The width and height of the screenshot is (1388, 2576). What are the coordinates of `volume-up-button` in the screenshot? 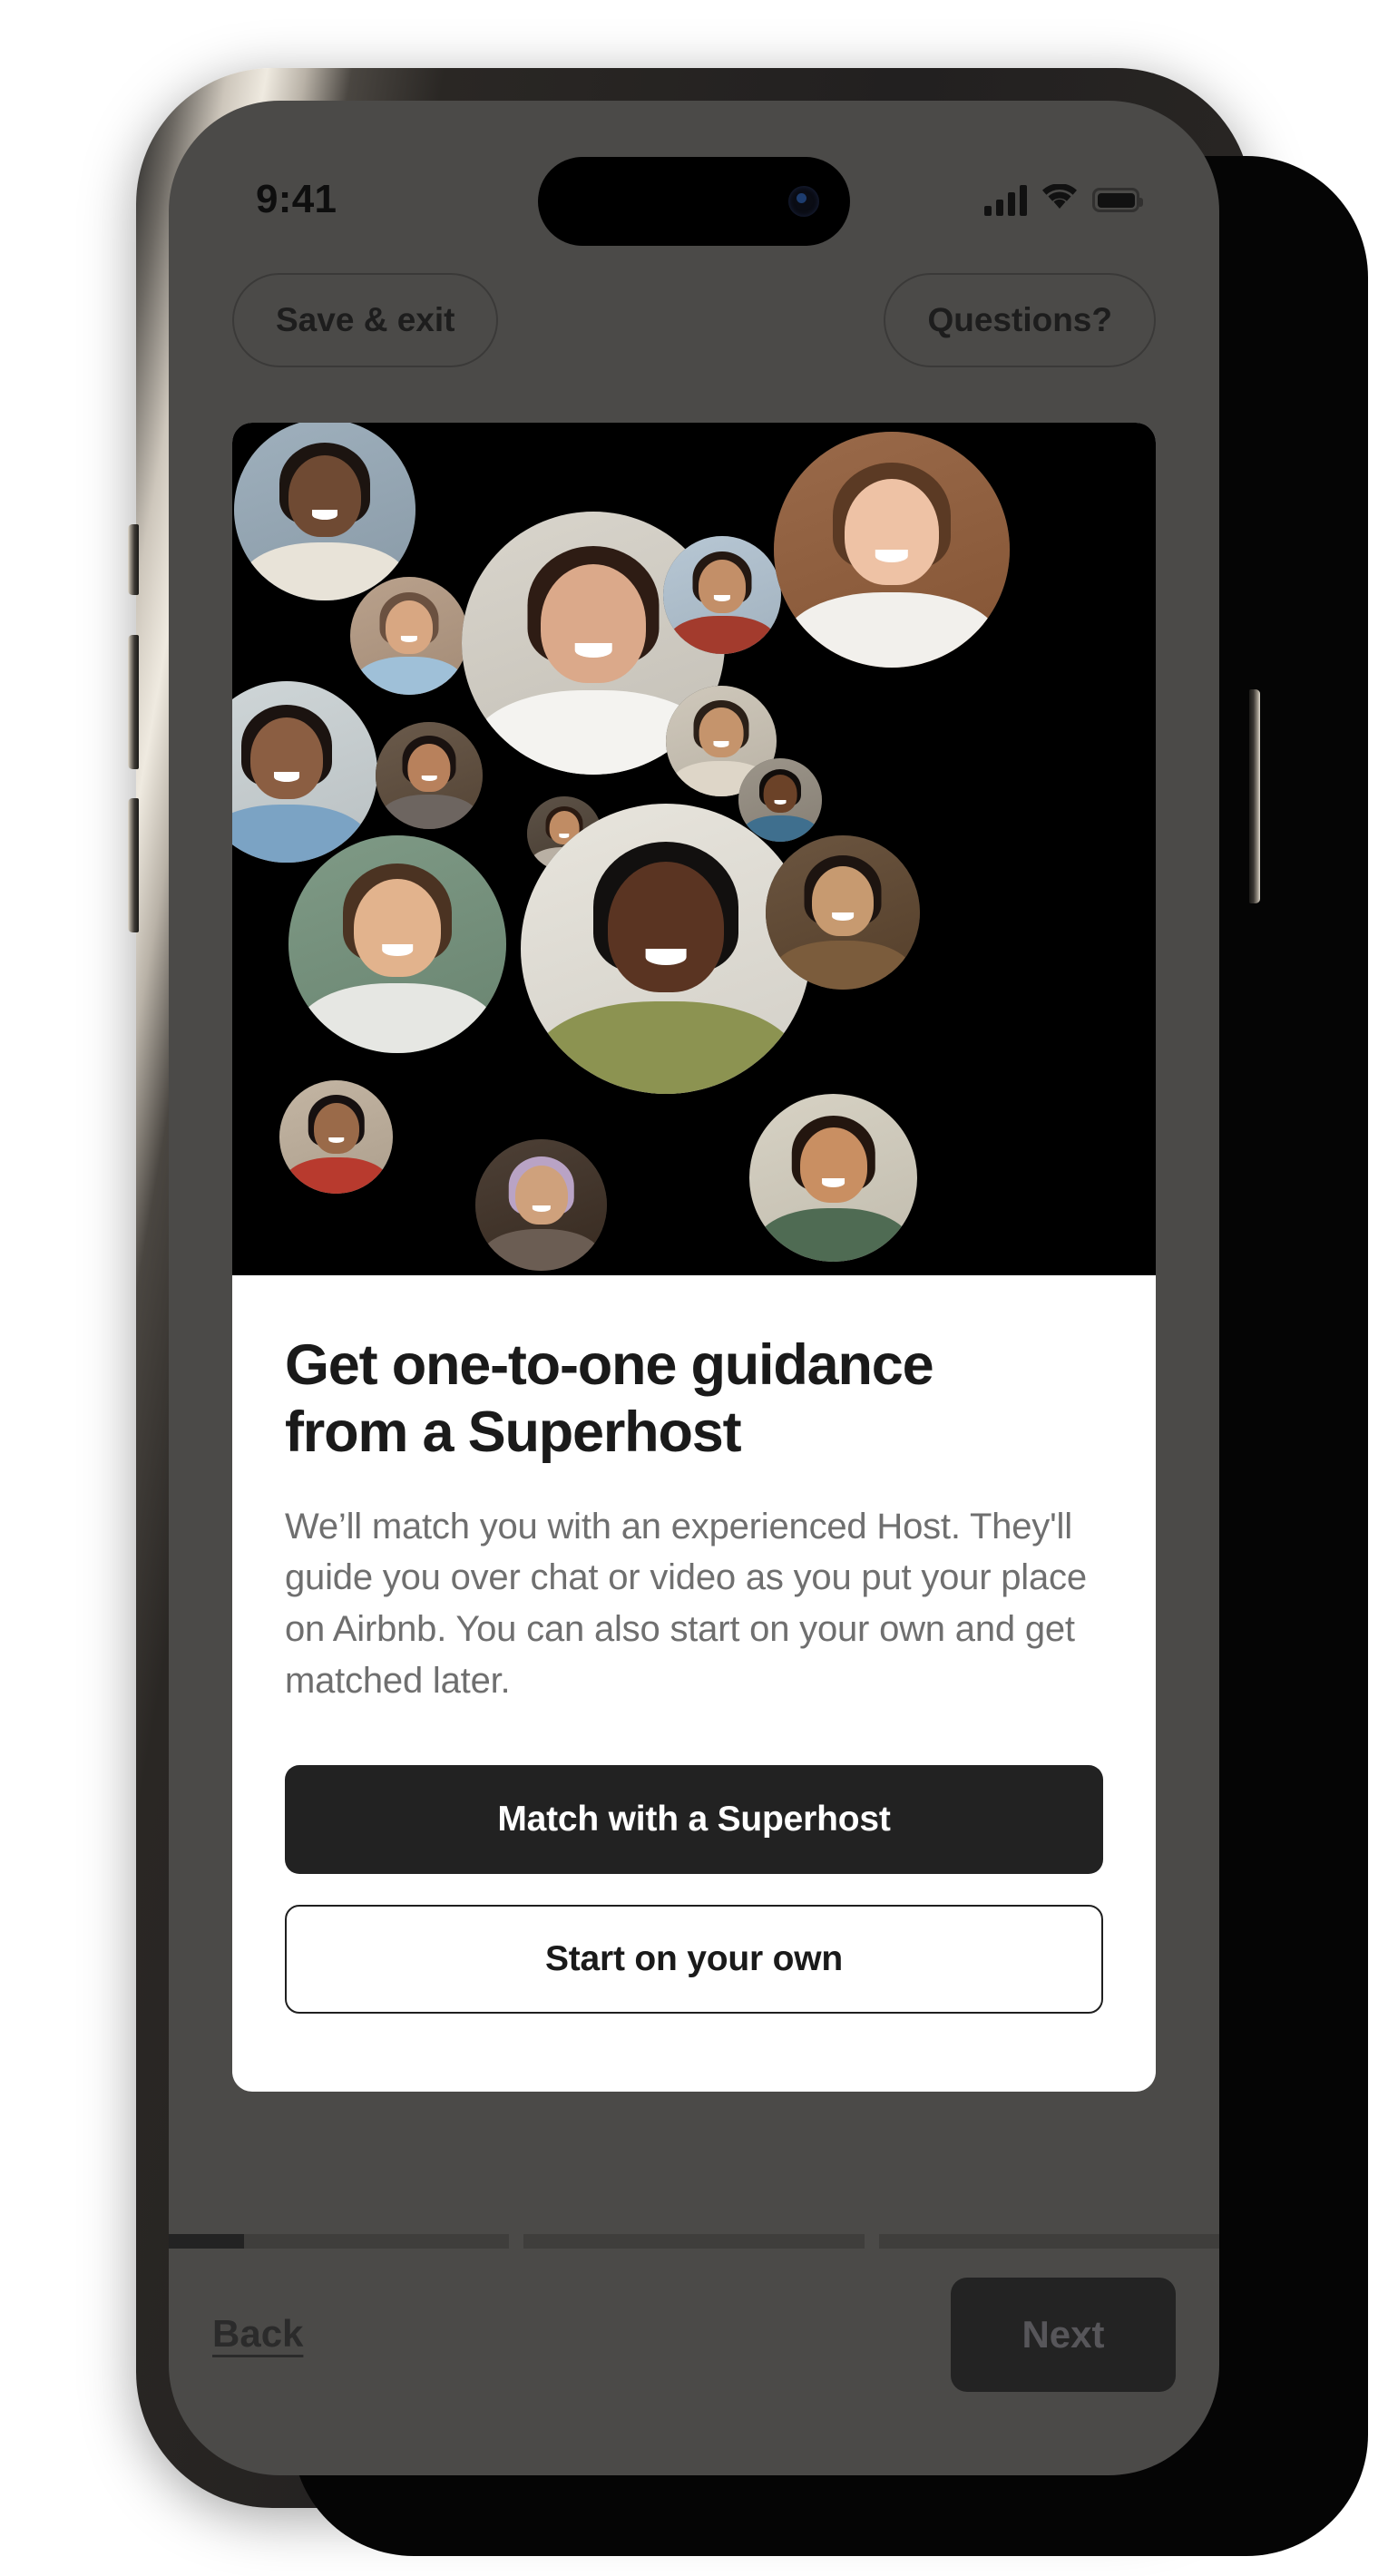 It's located at (133, 702).